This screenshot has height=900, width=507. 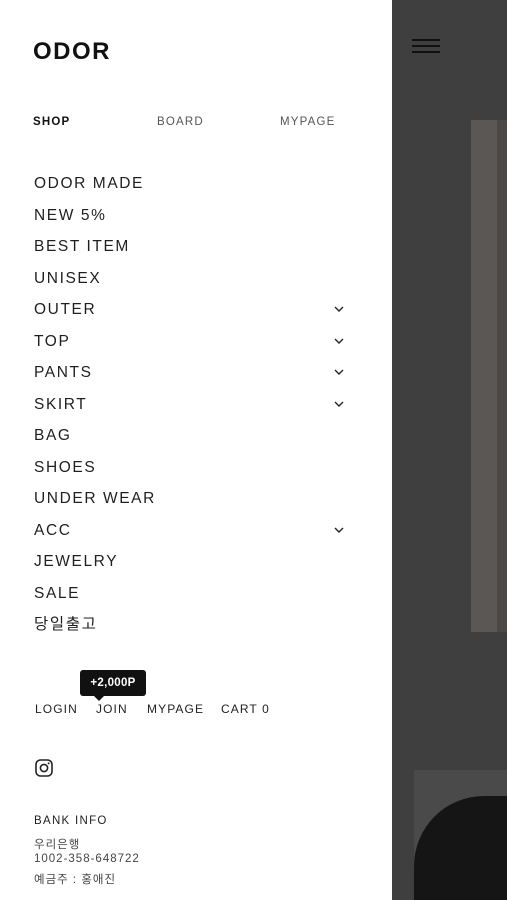 I want to click on join-link: JOIN, so click(x=112, y=709).